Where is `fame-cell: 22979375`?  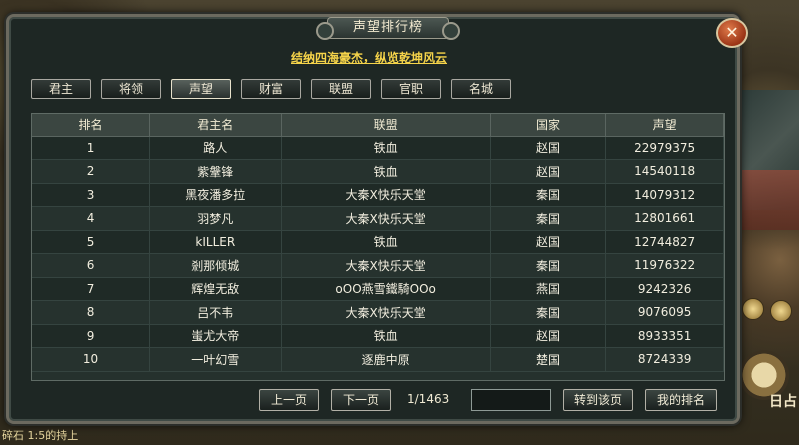 fame-cell: 22979375 is located at coordinates (664, 148).